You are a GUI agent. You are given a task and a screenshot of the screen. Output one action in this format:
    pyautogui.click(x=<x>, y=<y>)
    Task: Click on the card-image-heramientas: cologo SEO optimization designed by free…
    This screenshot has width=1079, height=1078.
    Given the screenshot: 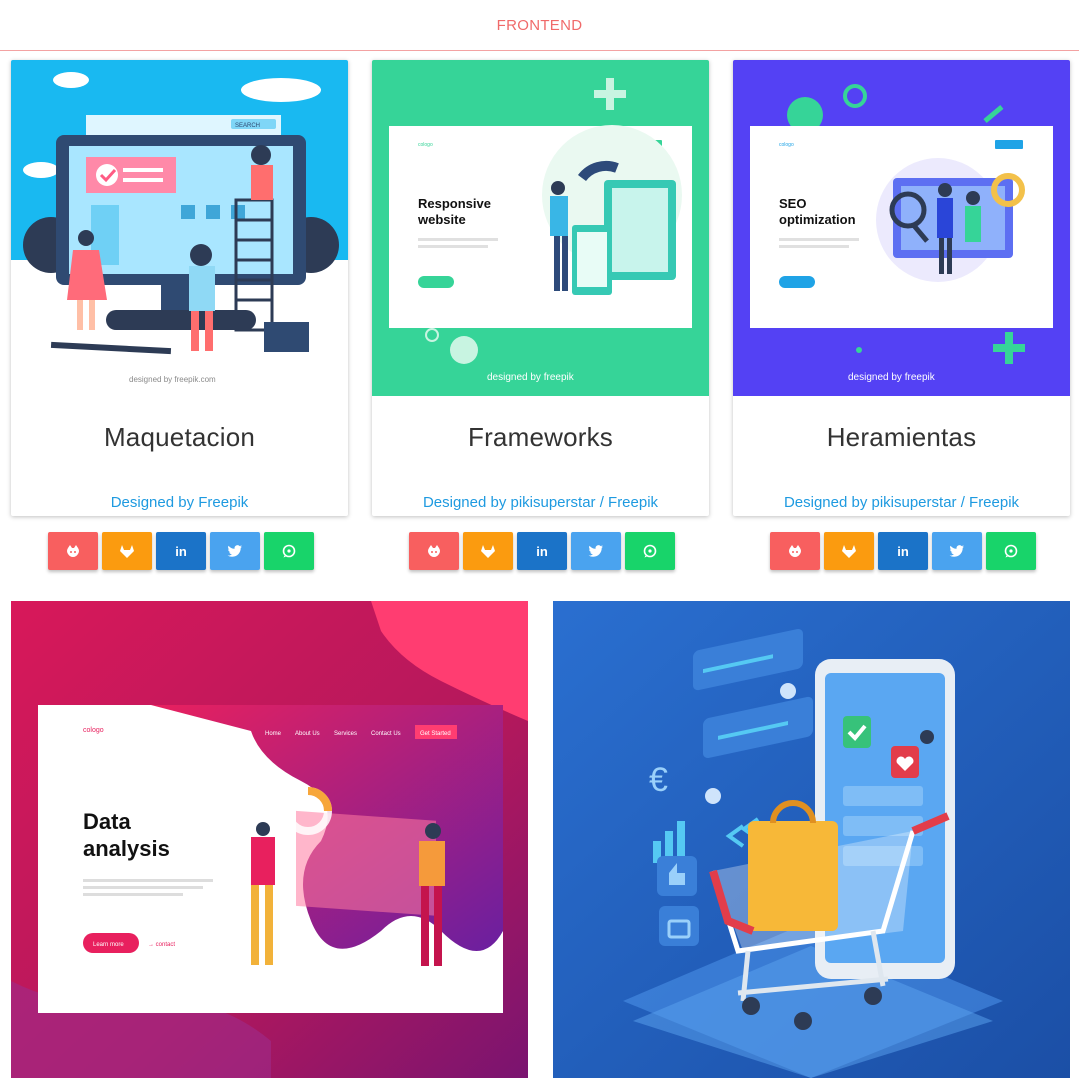 What is the action you would take?
    pyautogui.click(x=901, y=228)
    